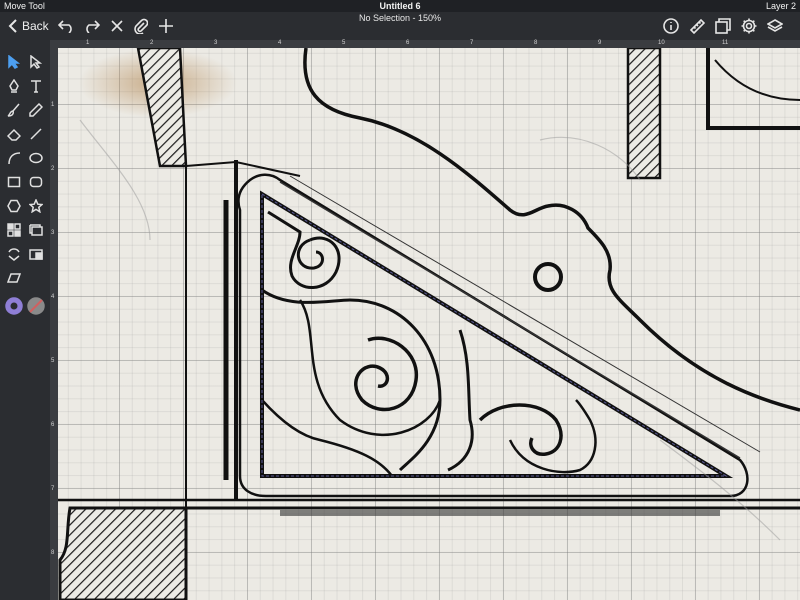 This screenshot has width=800, height=600. I want to click on pen-tool, so click(14, 86).